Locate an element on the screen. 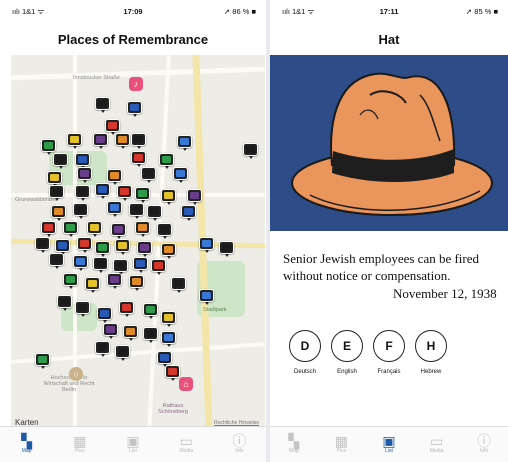 The width and height of the screenshot is (508, 462). language-circle: E is located at coordinates (347, 346).